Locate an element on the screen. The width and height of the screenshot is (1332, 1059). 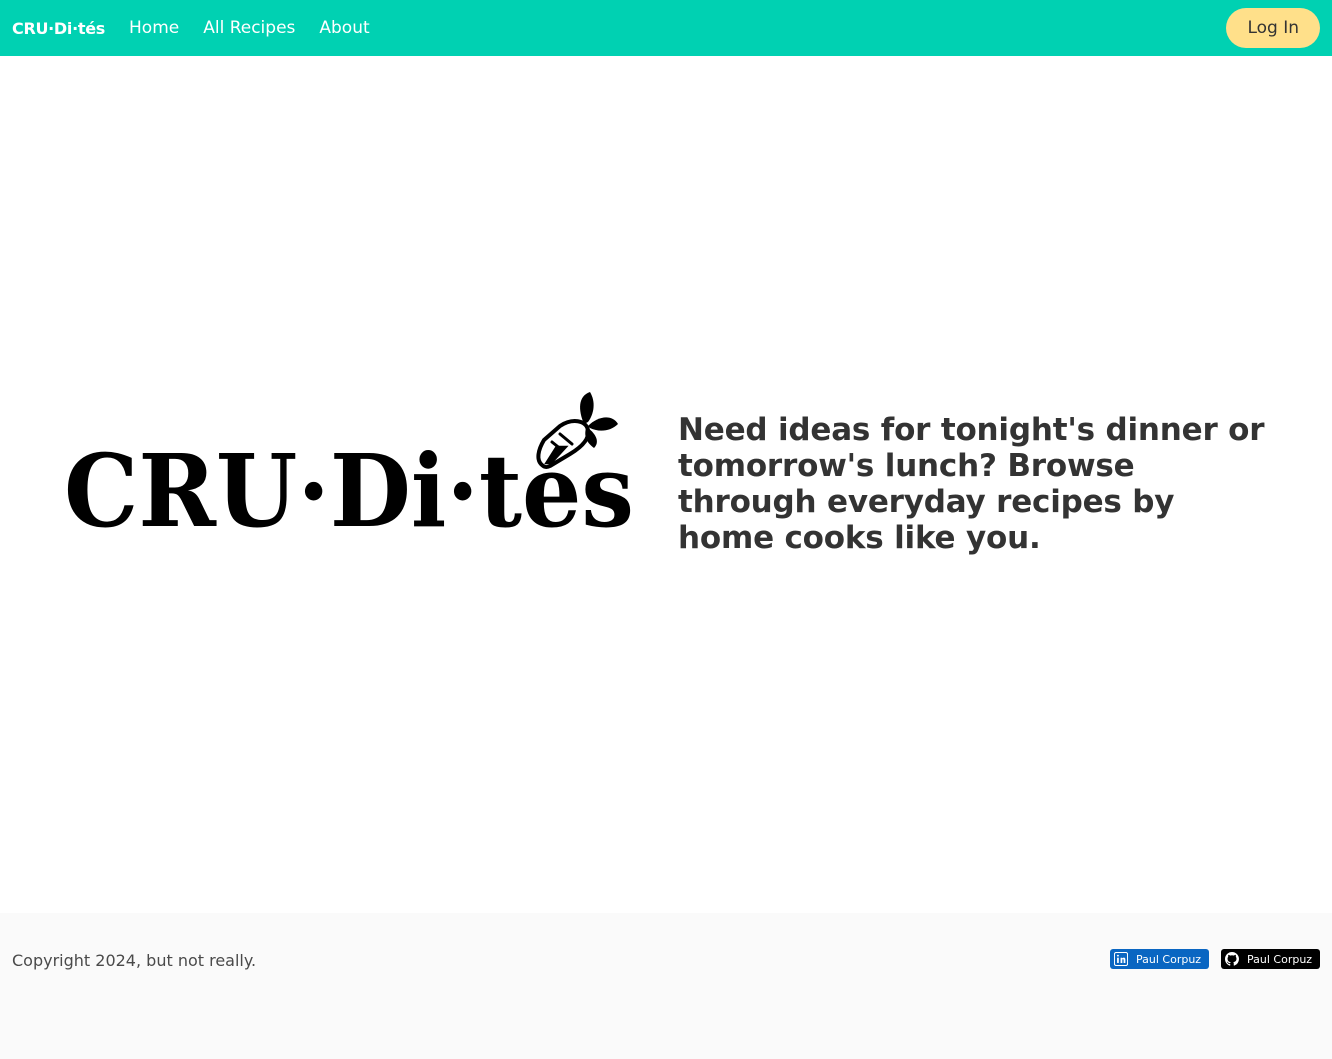
navbar: CRU·Di·tés Home All Recipes About Log In is located at coordinates (666, 28).